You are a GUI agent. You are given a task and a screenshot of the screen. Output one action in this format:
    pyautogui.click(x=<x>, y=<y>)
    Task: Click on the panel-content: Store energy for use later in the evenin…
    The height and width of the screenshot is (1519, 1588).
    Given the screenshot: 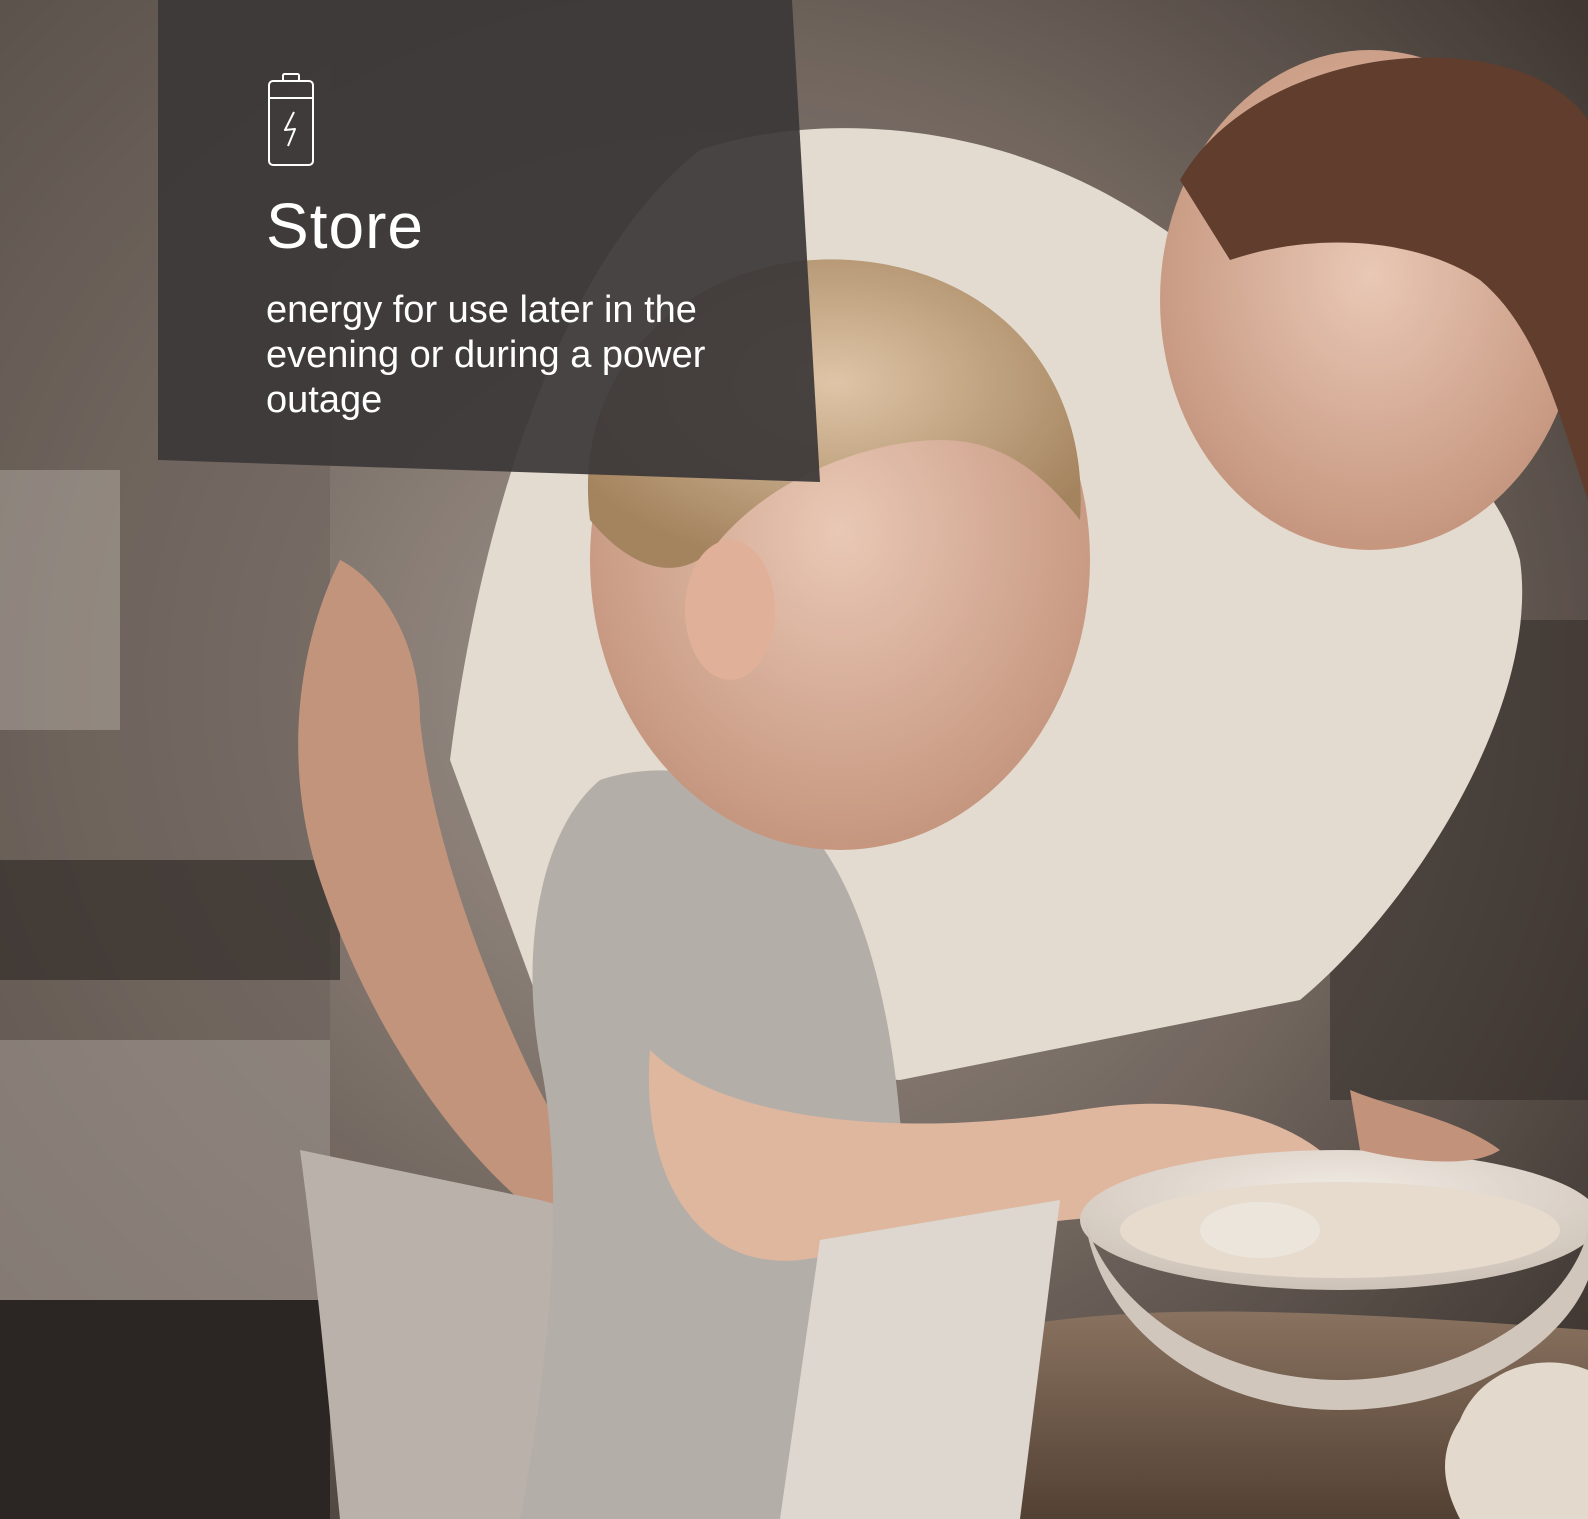 What is the action you would take?
    pyautogui.click(x=516, y=247)
    